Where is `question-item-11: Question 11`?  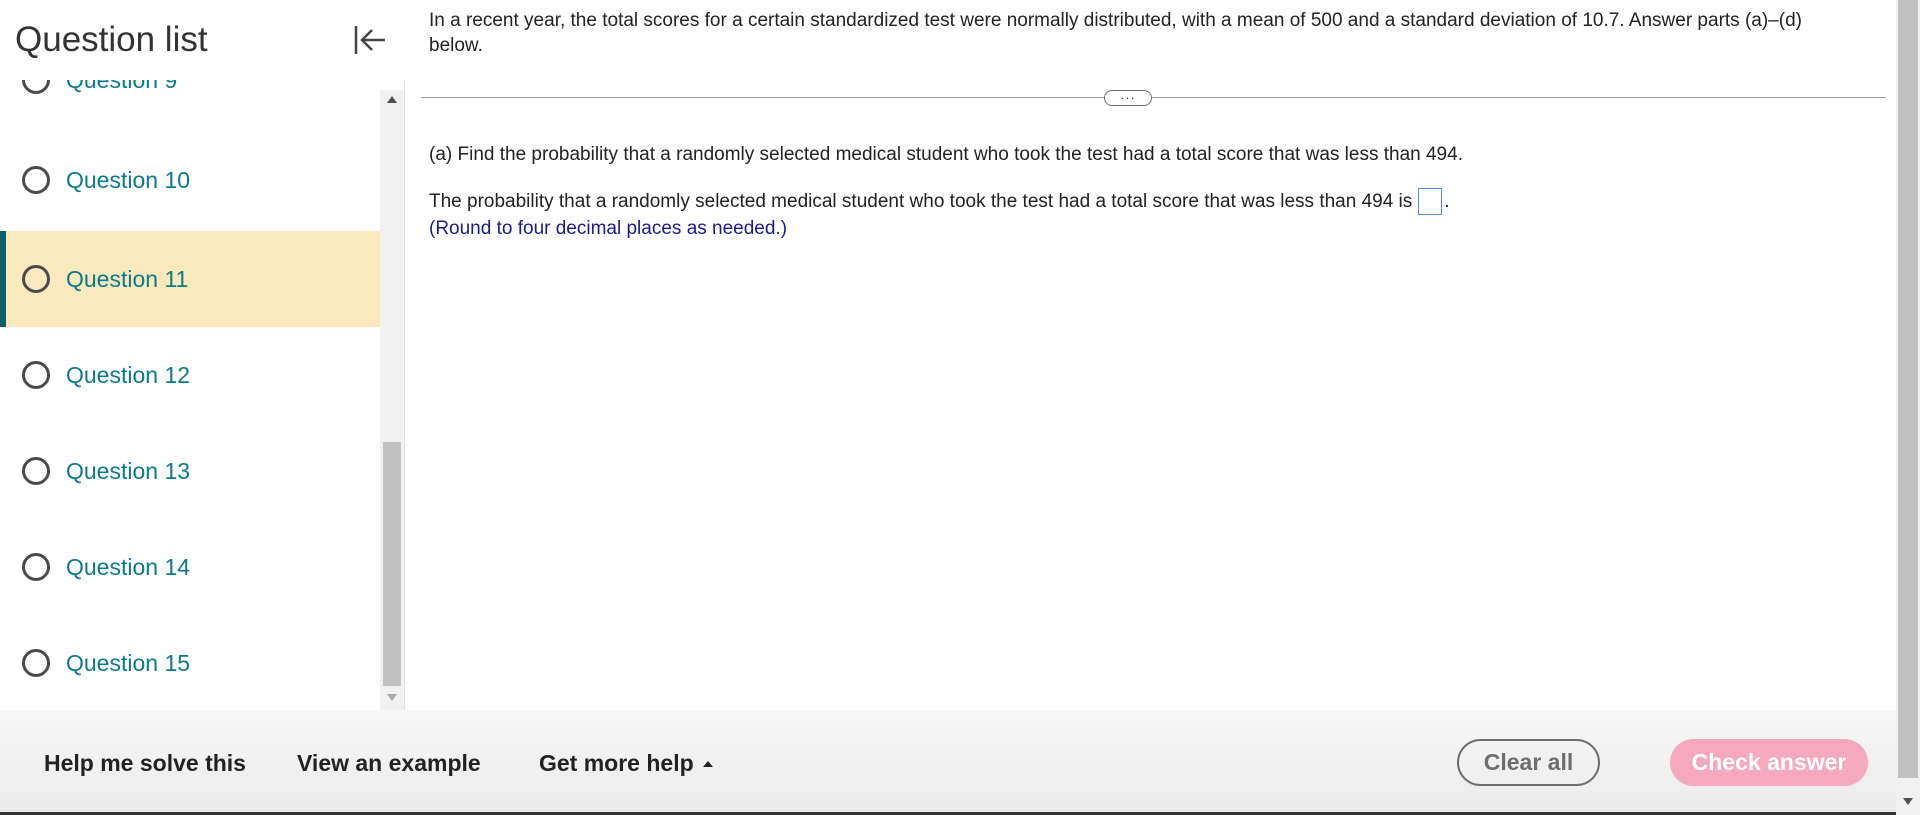 question-item-11: Question 11 is located at coordinates (190, 279).